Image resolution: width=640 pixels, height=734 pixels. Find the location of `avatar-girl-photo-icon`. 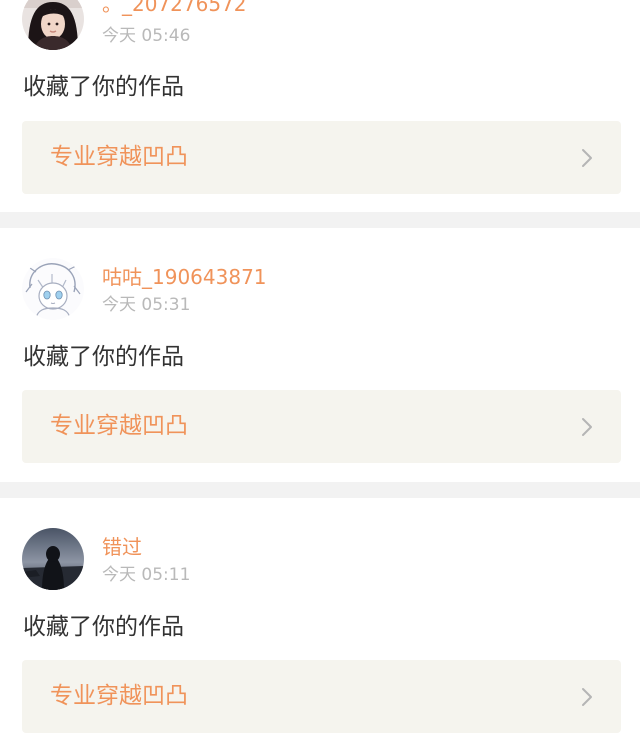

avatar-girl-photo-icon is located at coordinates (53, 25).